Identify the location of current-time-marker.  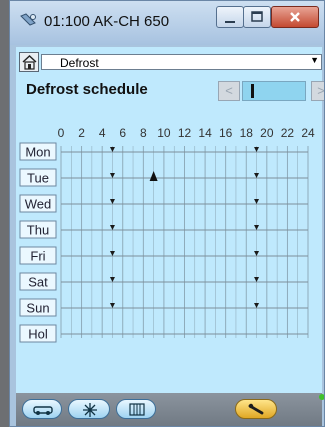
(153, 176).